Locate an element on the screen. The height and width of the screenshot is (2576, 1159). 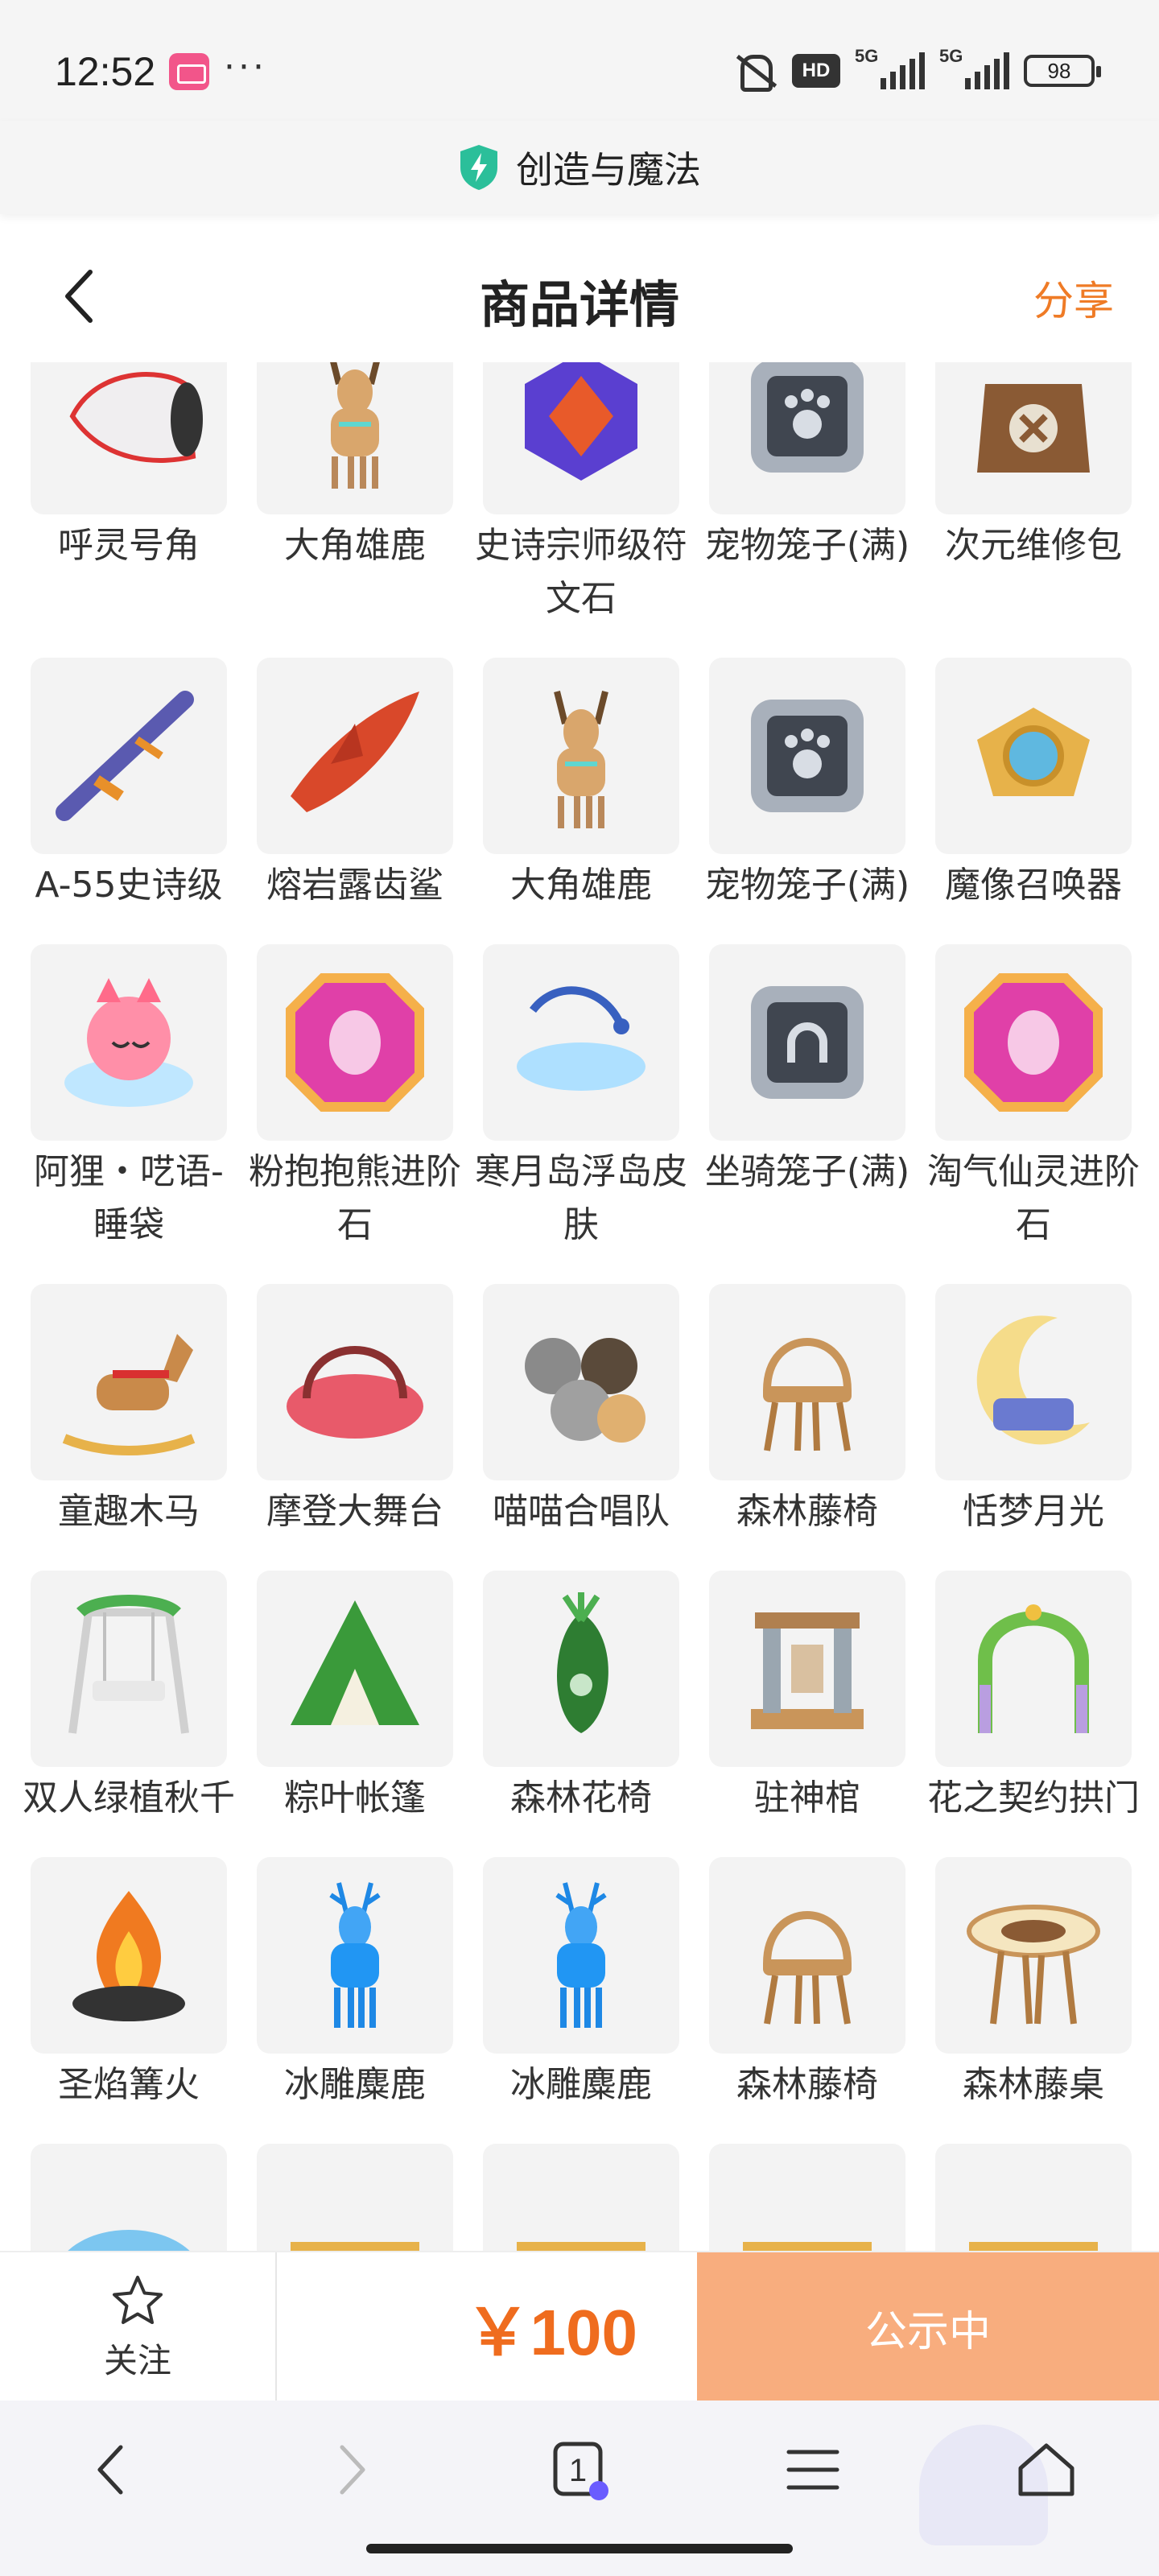
item-card: 熔岩露齿鲨 is located at coordinates (355, 785).